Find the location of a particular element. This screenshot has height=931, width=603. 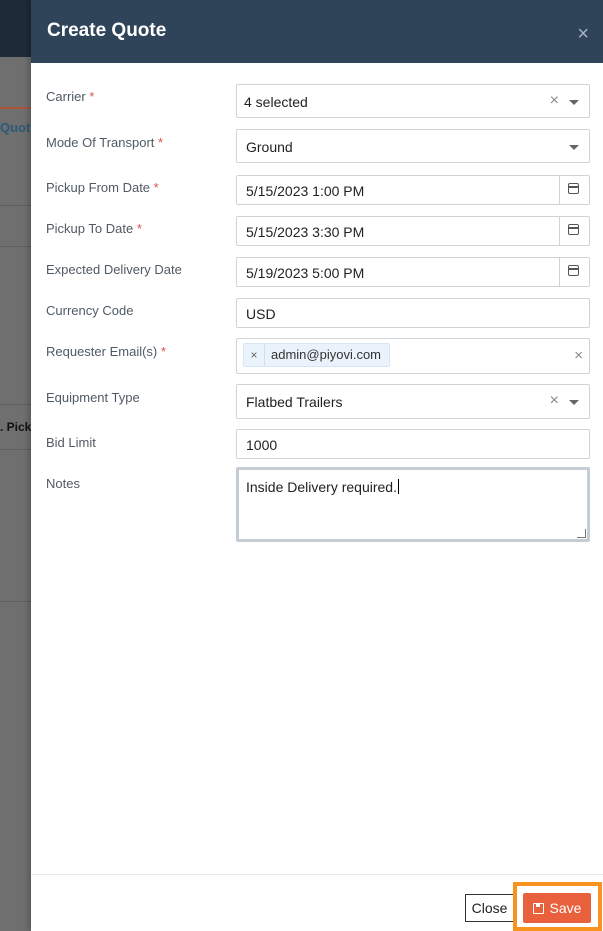

resize-handle is located at coordinates (581, 533).